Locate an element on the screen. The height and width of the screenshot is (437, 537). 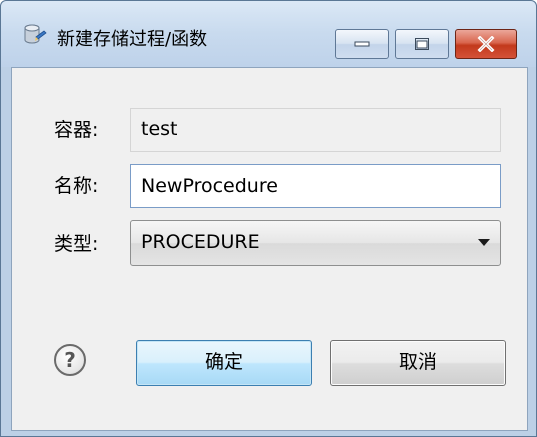
close-icon is located at coordinates (486, 44).